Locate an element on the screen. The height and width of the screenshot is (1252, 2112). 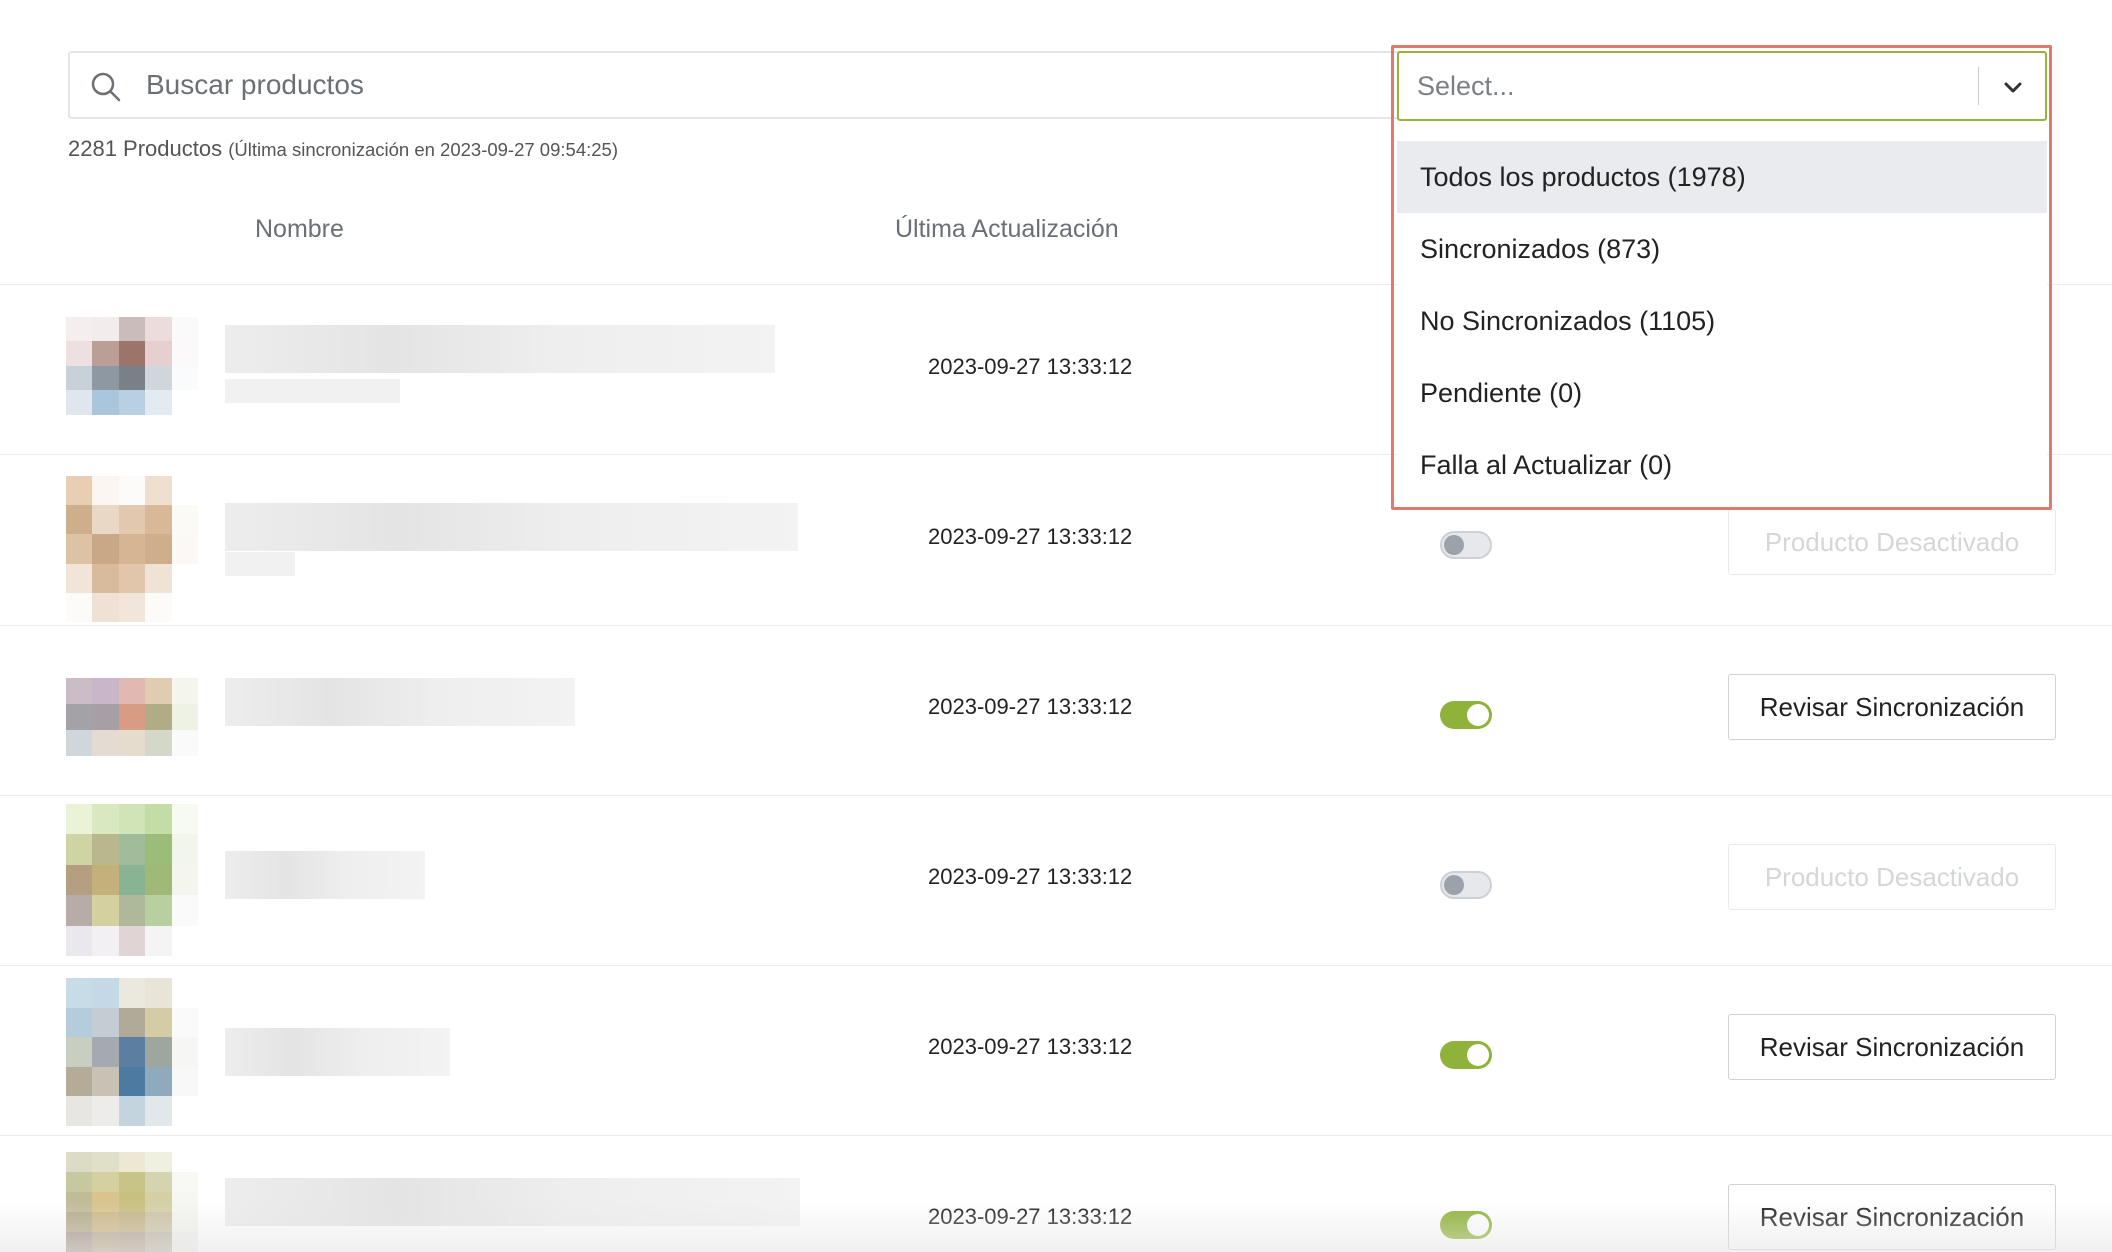
select-separator is located at coordinates (1978, 86).